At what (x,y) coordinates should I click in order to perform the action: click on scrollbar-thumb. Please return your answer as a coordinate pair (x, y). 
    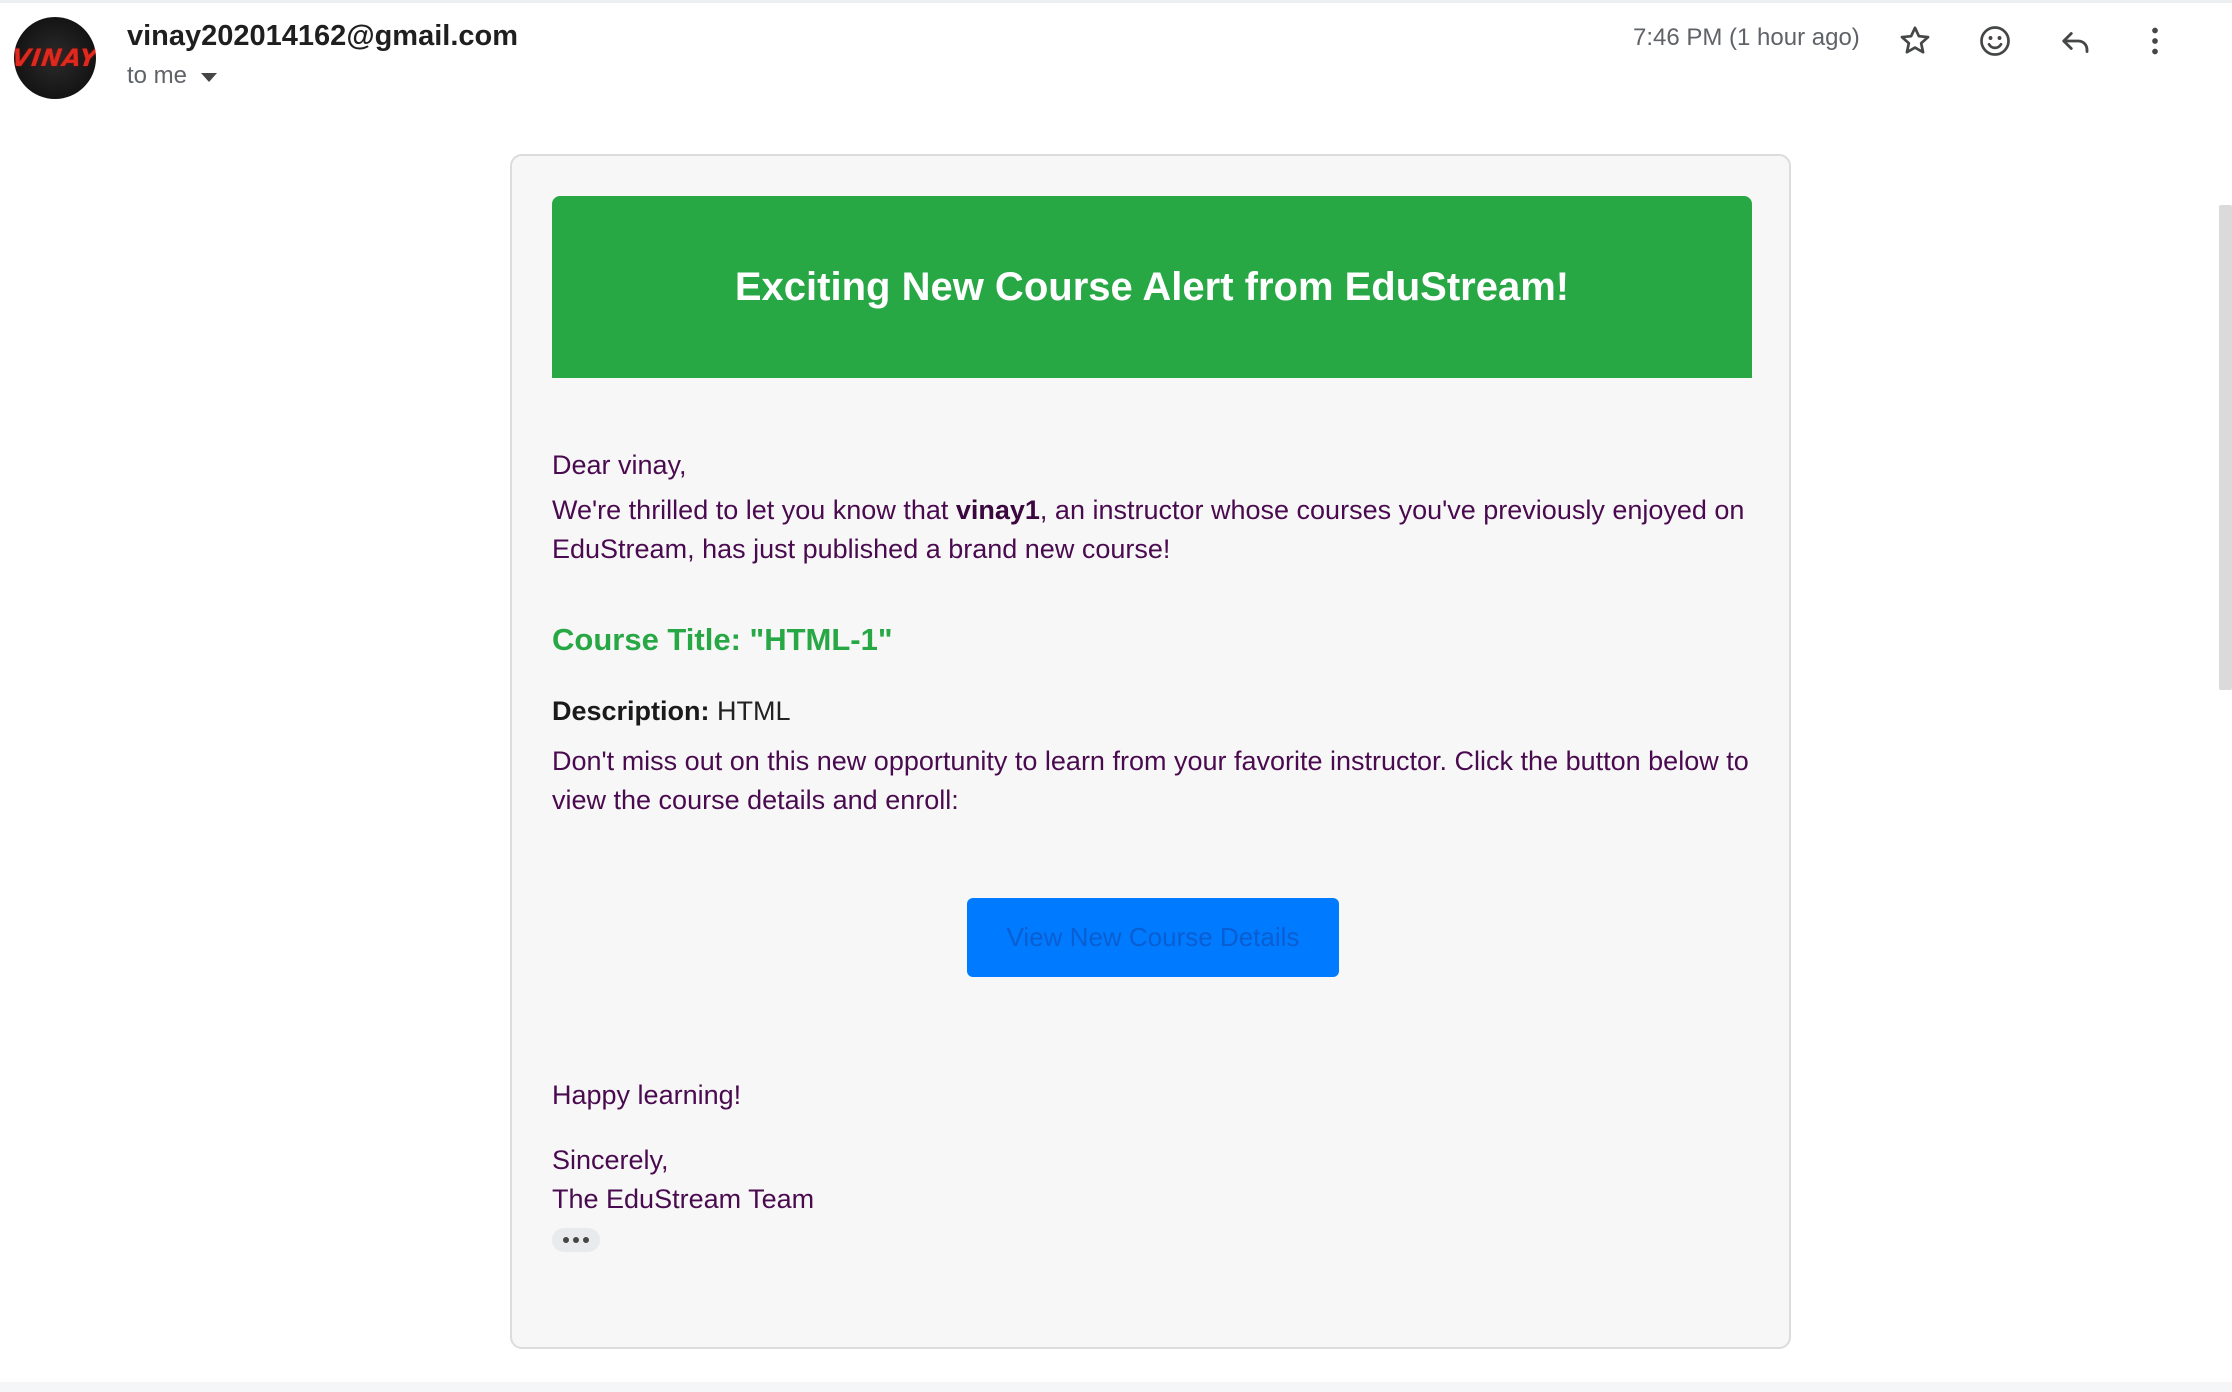
    Looking at the image, I should click on (2225, 447).